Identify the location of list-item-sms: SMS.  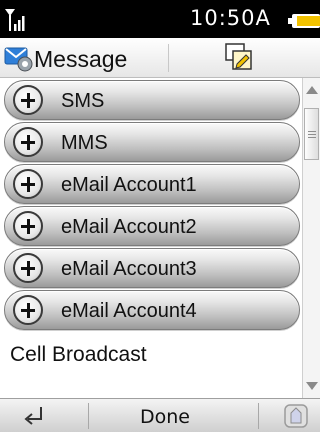
(152, 100).